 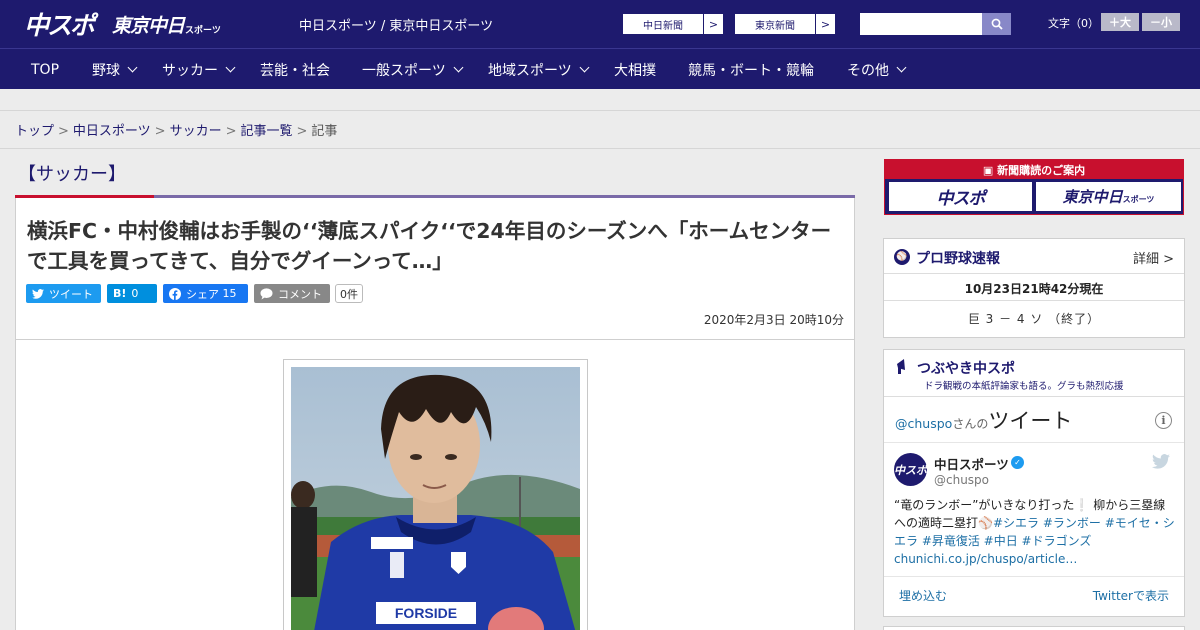 I want to click on embed-link: 埋め込む, so click(x=923, y=595).